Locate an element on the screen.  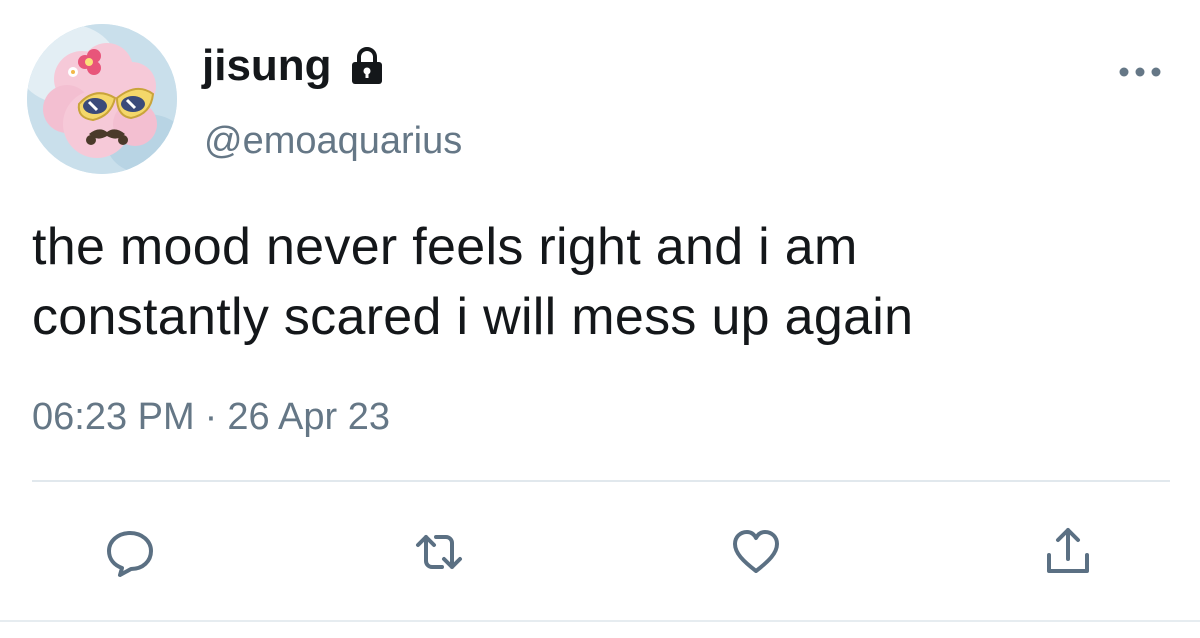
retweet-button is located at coordinates (439, 552).